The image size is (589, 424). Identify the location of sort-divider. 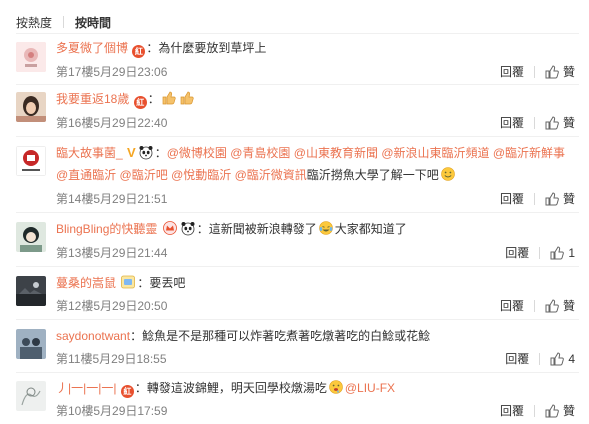
(64, 22).